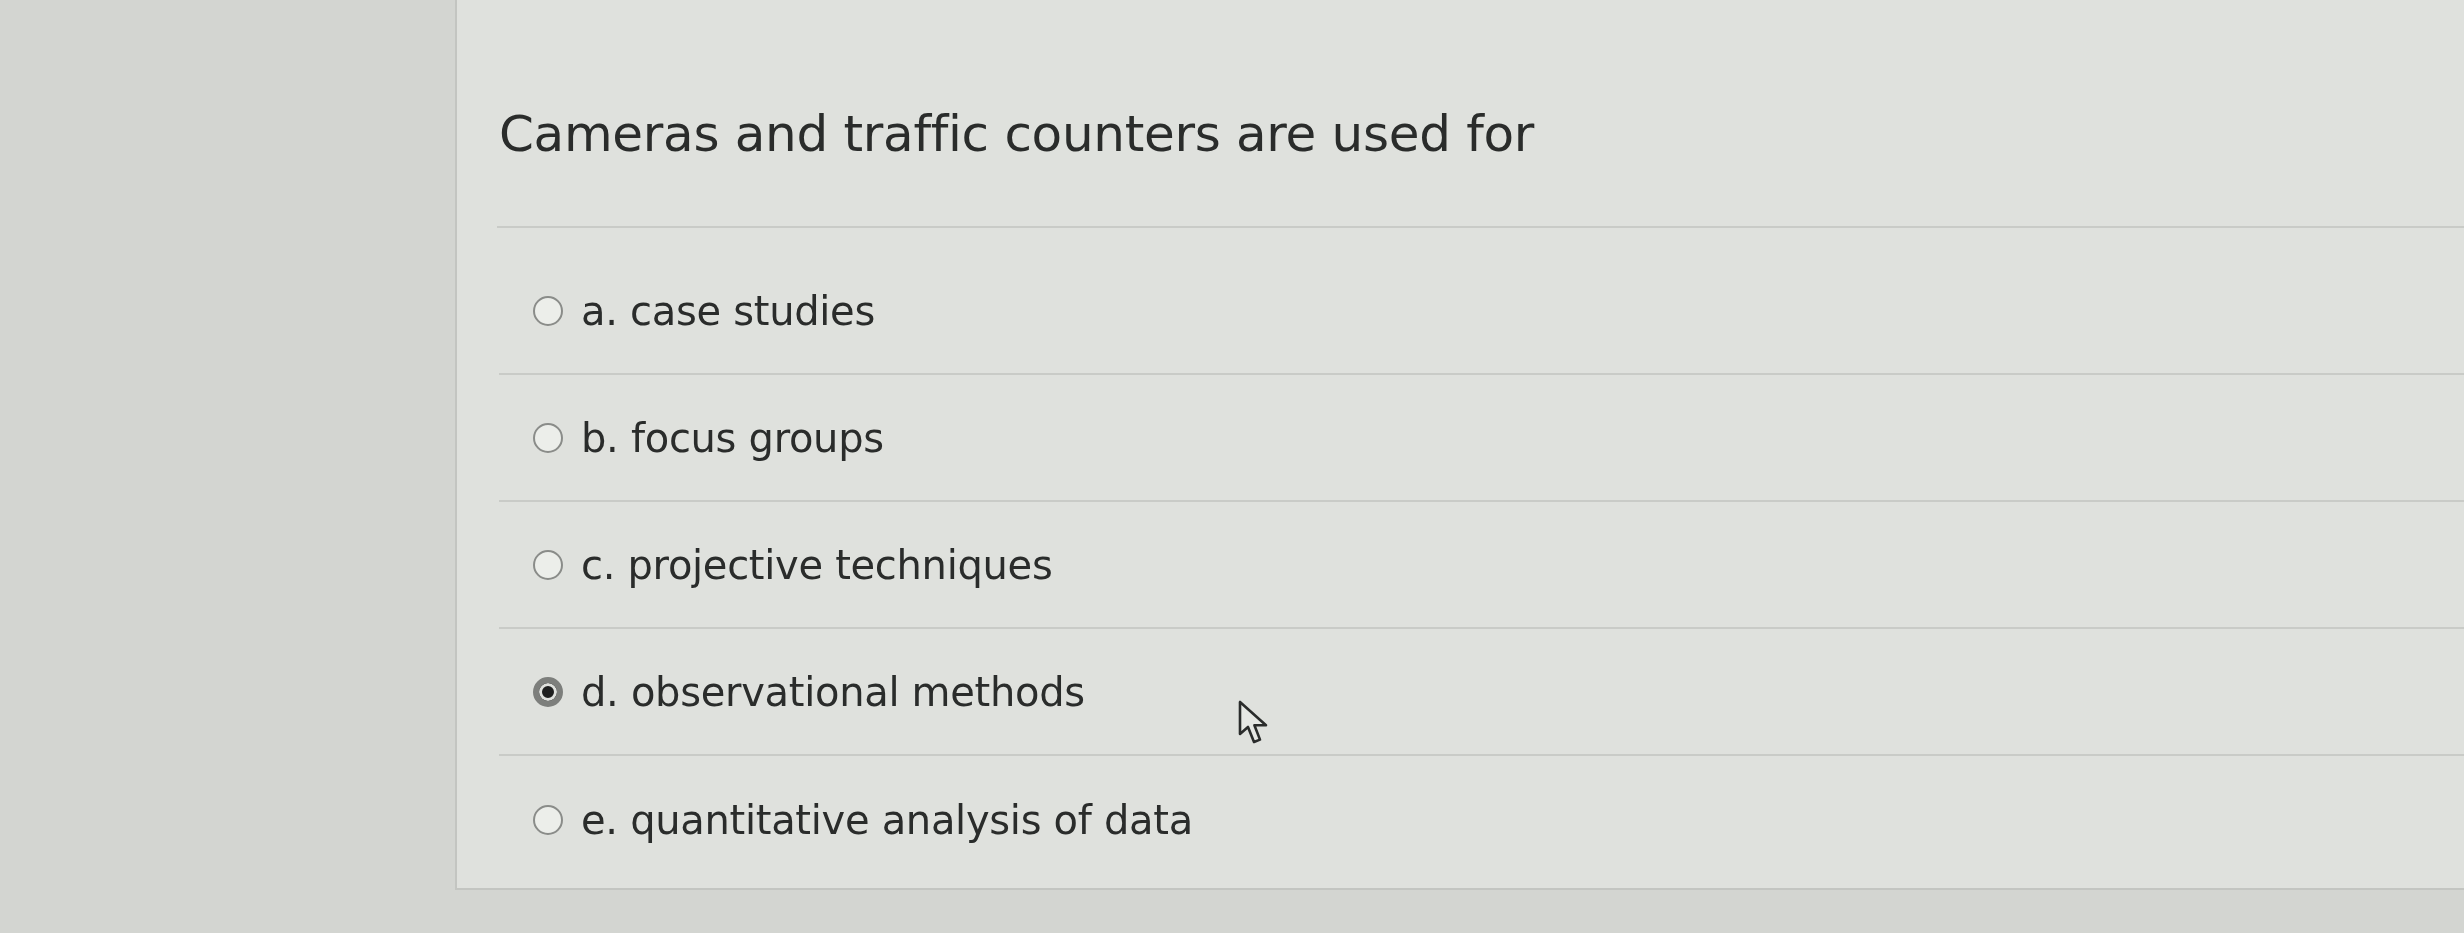  I want to click on option-label: d. observational methods, so click(833, 691).